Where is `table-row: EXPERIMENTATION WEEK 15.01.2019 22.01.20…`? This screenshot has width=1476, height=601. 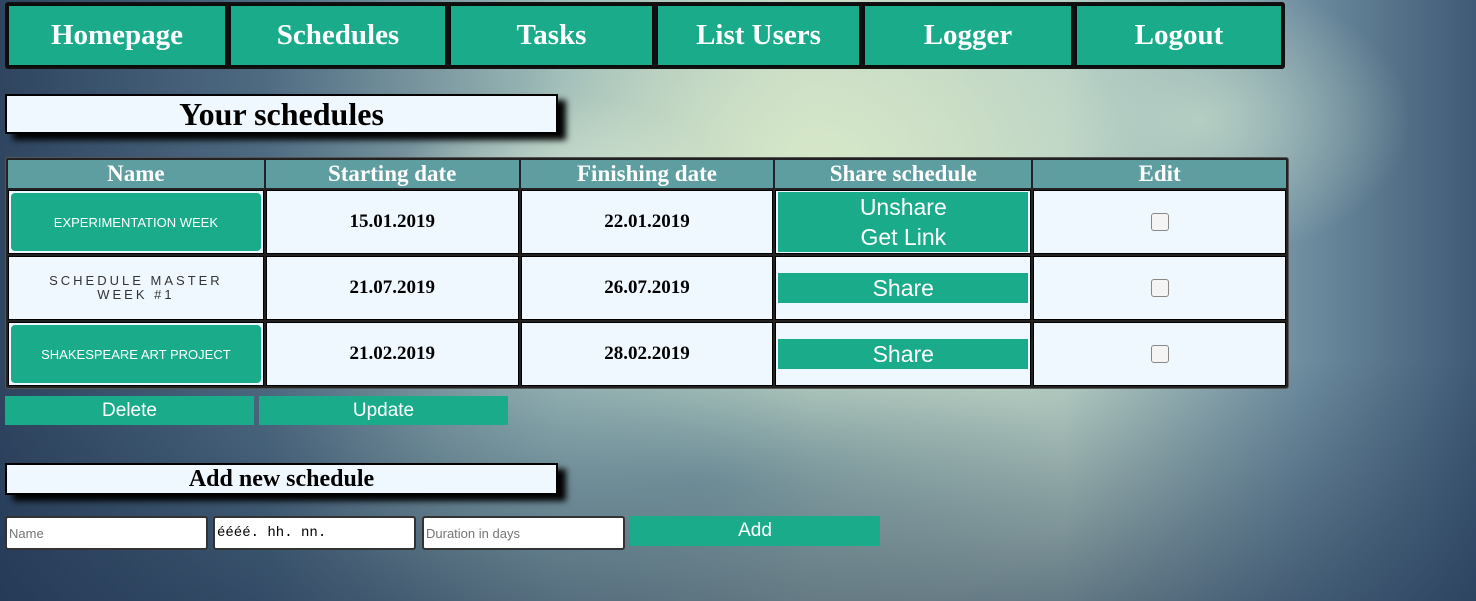 table-row: EXPERIMENTATION WEEK 15.01.2019 22.01.20… is located at coordinates (647, 222).